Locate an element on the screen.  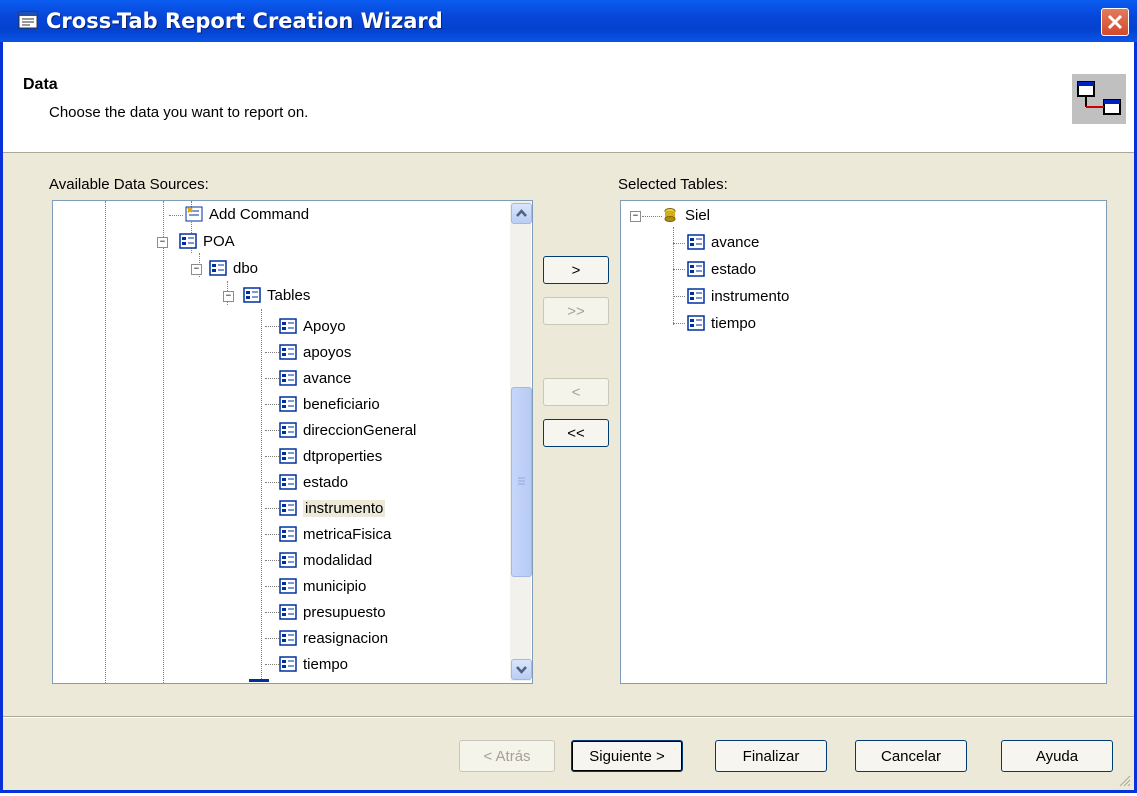
add-all-tables-button: >> is located at coordinates (576, 311).